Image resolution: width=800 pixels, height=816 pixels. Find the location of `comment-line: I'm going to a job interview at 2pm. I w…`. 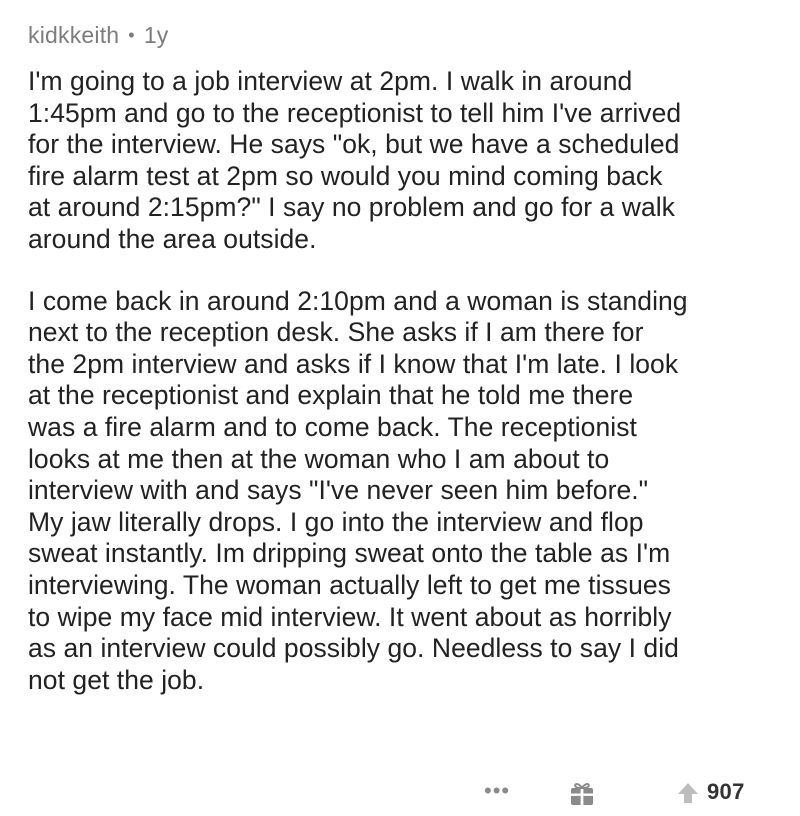

comment-line: I'm going to a job interview at 2pm. I w… is located at coordinates (330, 81).